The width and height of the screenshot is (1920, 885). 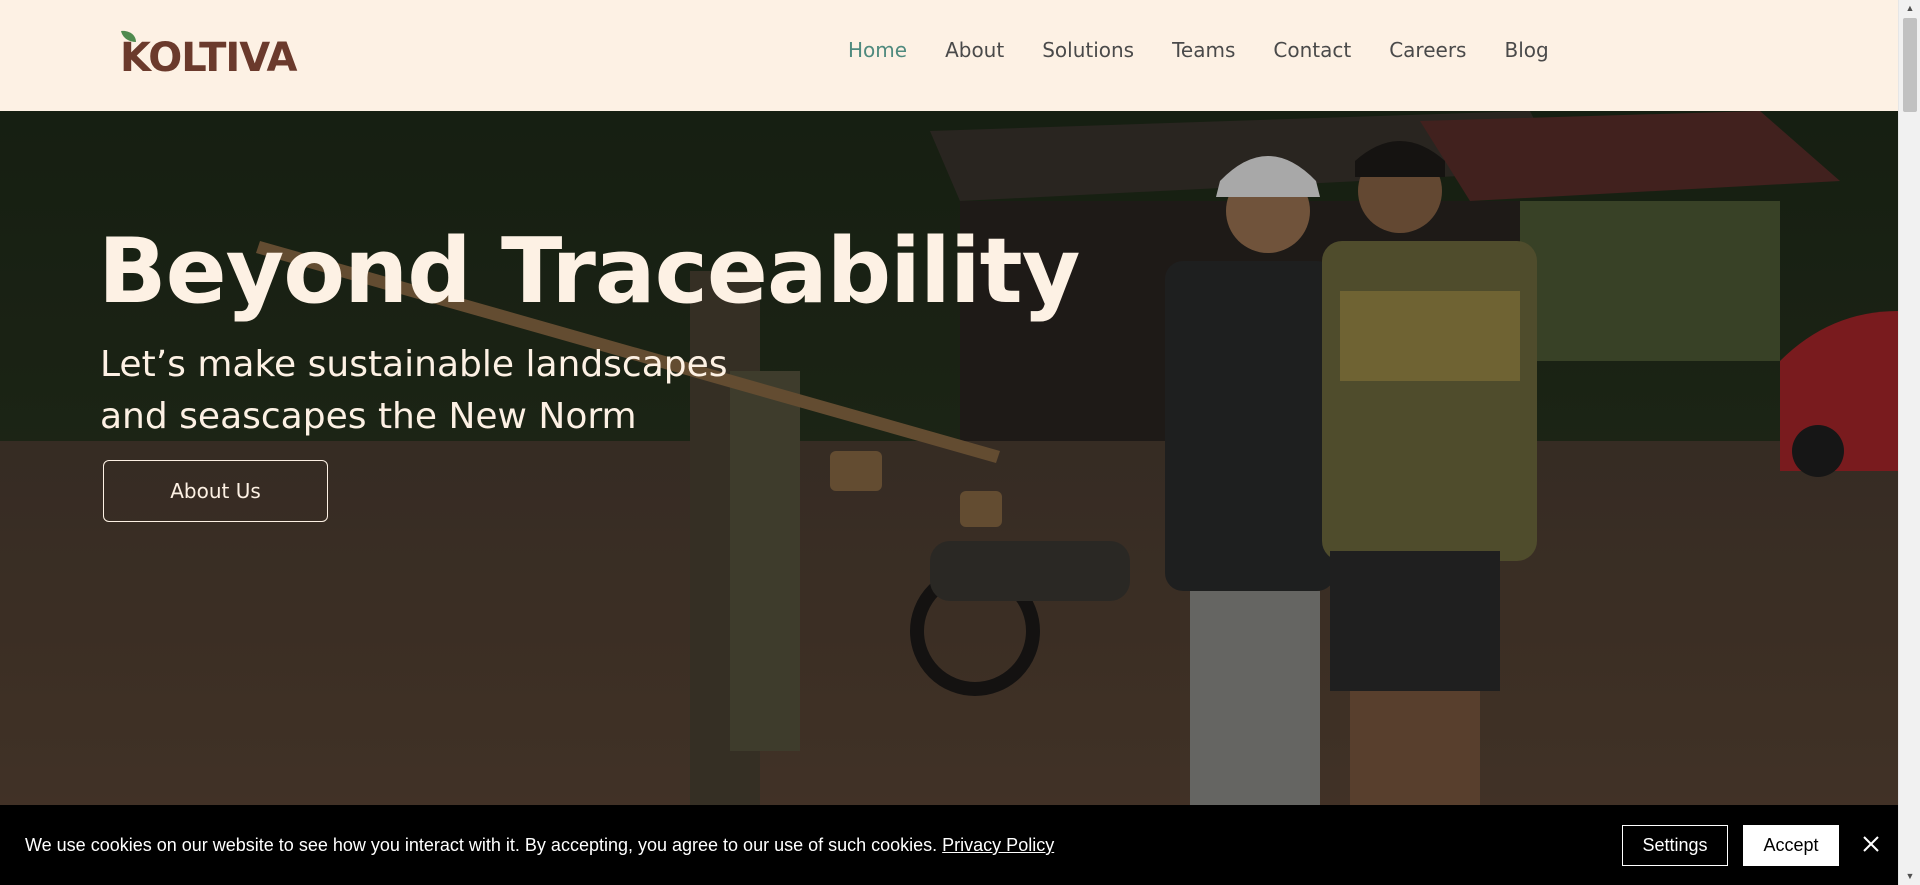 I want to click on nav-teams: Teams, so click(x=1203, y=50).